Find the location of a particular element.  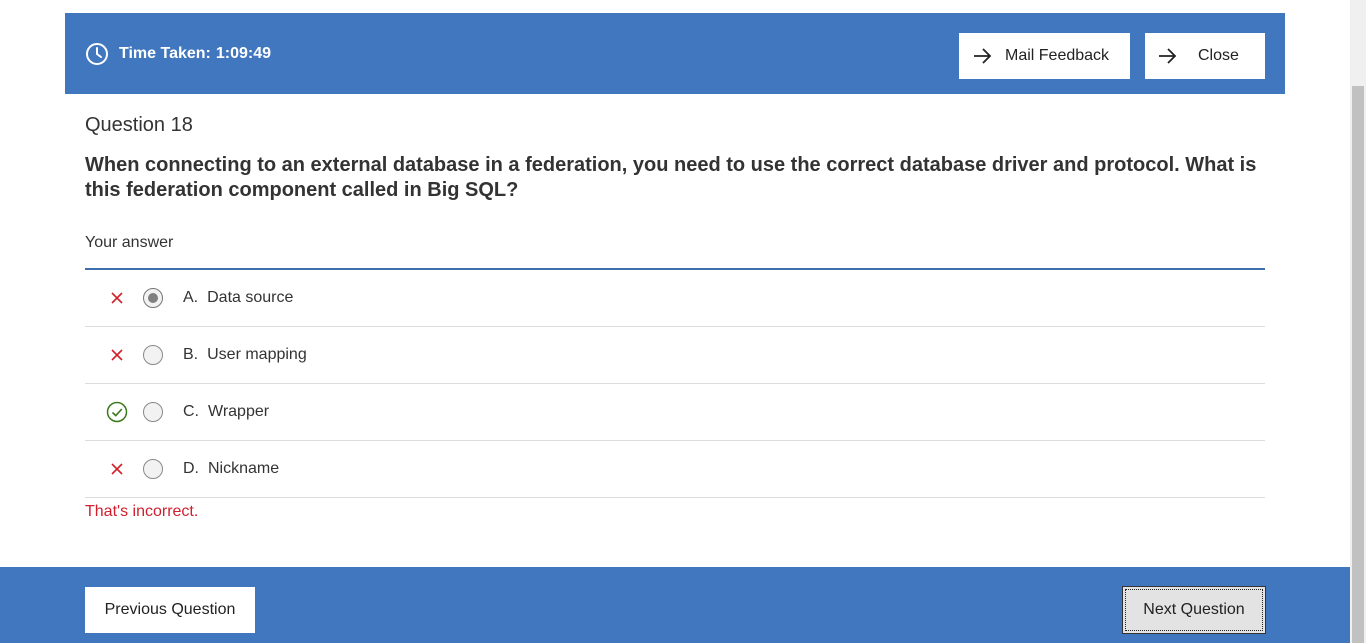

answer-option-c: C. Wrapper is located at coordinates (675, 412).